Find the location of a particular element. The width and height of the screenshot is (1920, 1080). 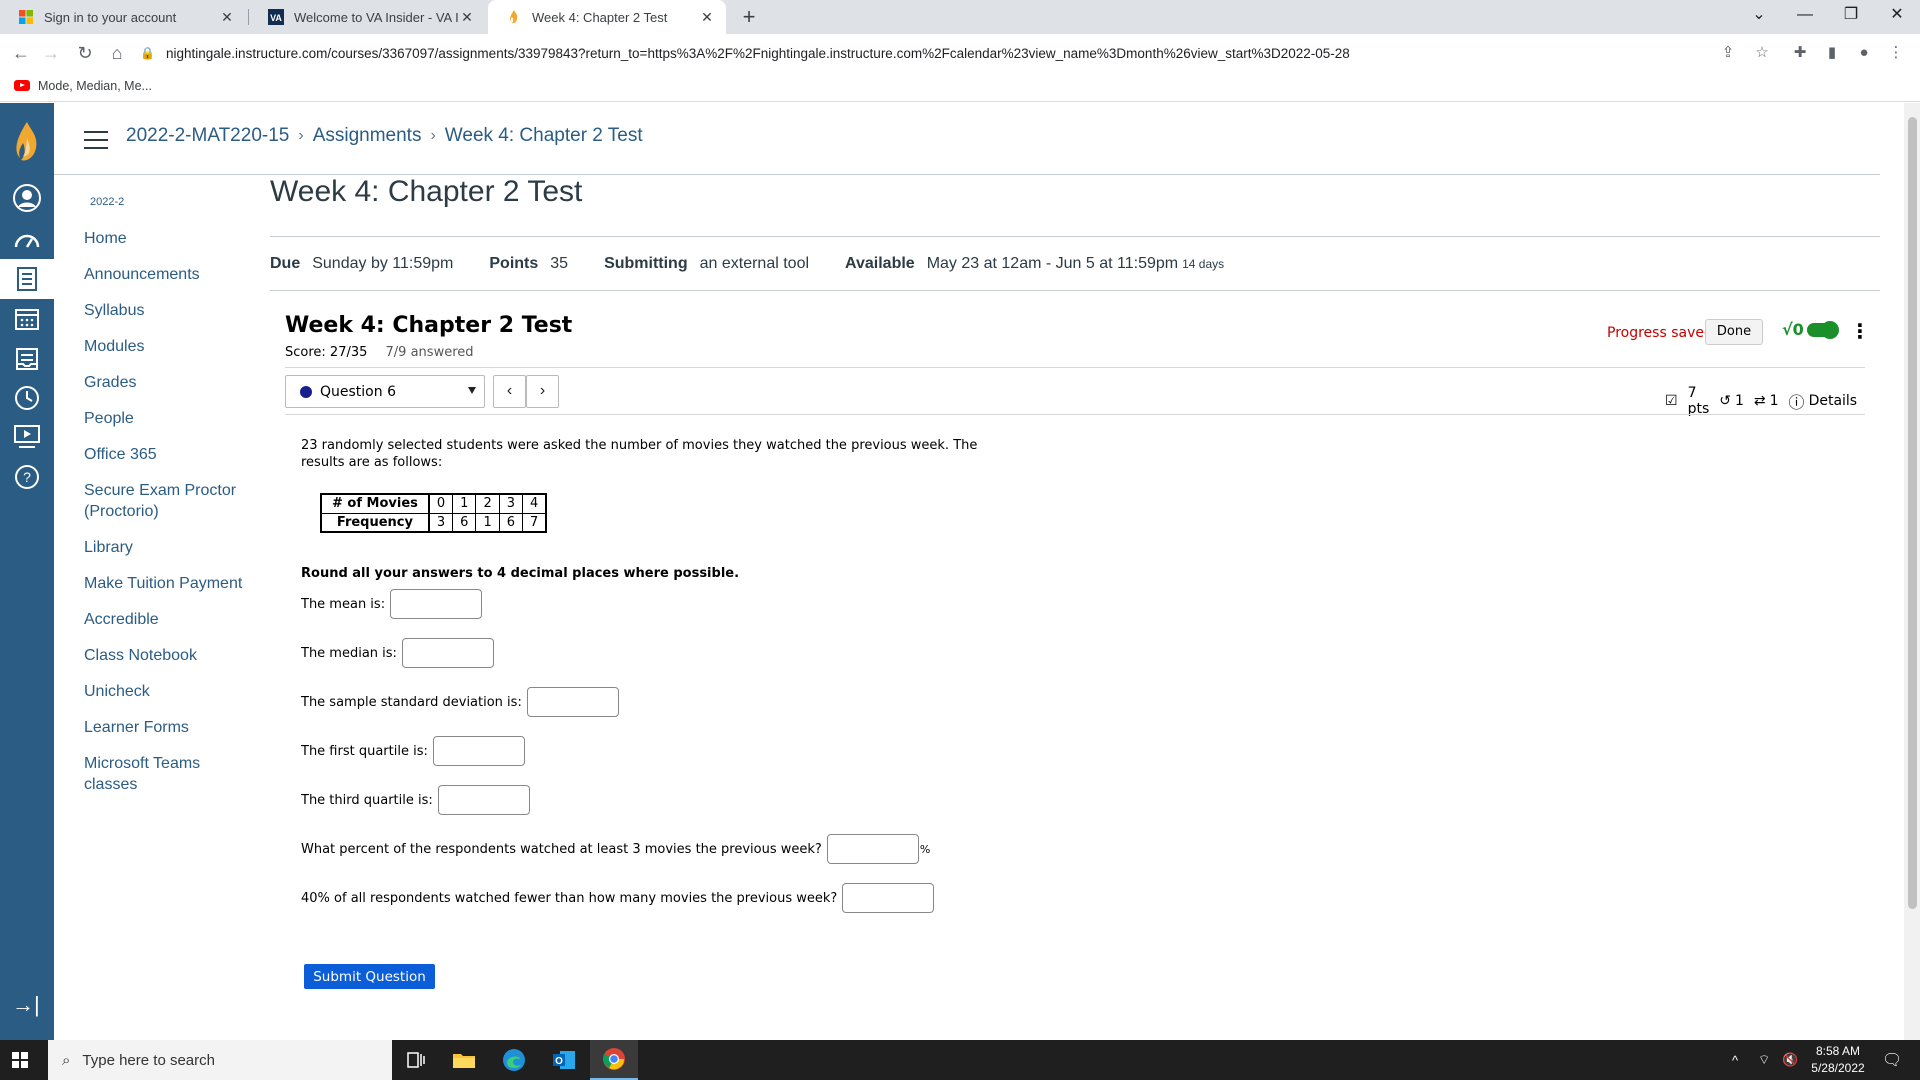

taskbar-clock: 8:58 AM 5/28/2022 is located at coordinates (1838, 1060).